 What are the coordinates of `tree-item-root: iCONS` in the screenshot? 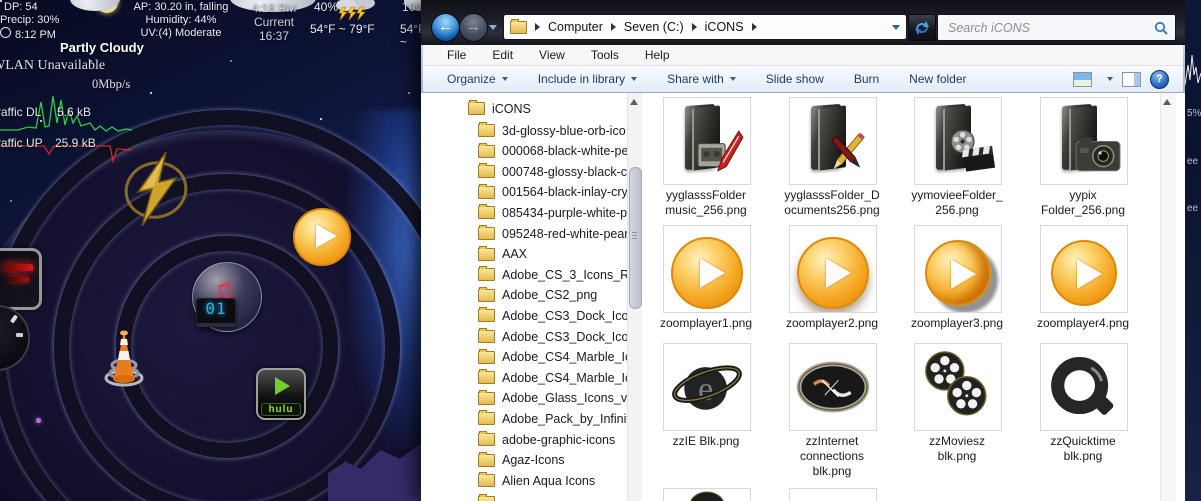 It's located at (547, 108).